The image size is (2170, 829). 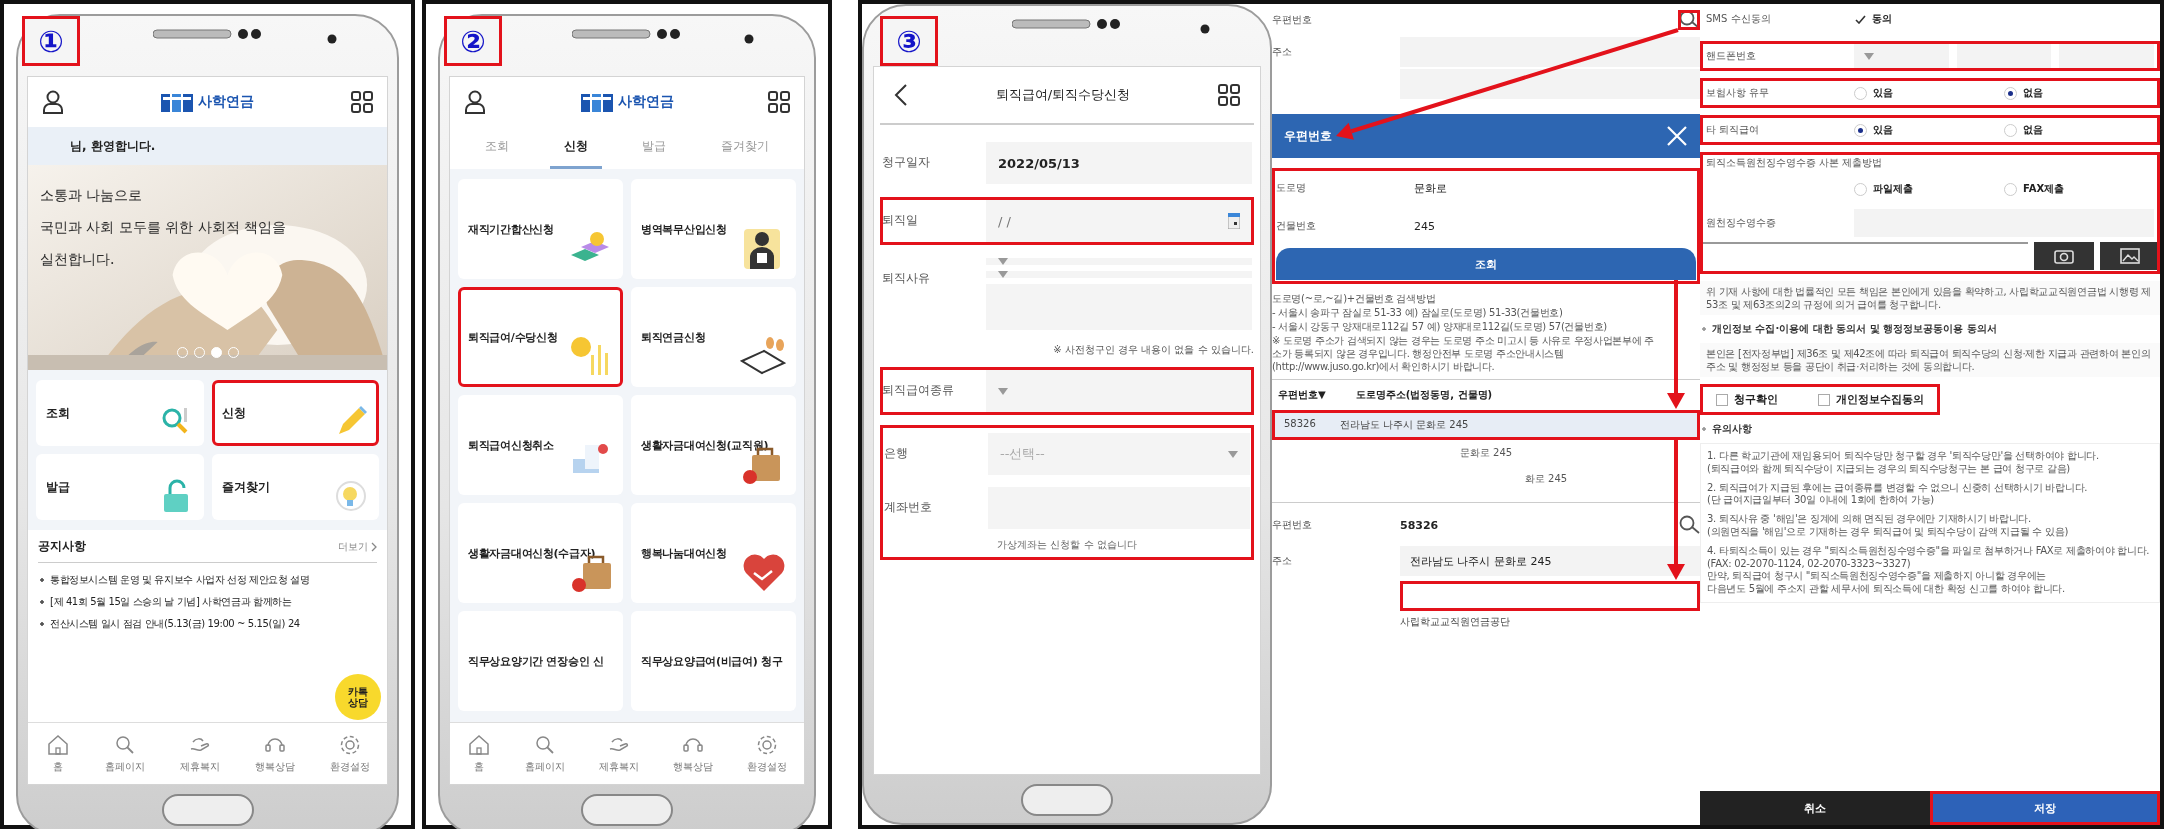 What do you see at coordinates (1901, 56) in the screenshot?
I see `dropdown` at bounding box center [1901, 56].